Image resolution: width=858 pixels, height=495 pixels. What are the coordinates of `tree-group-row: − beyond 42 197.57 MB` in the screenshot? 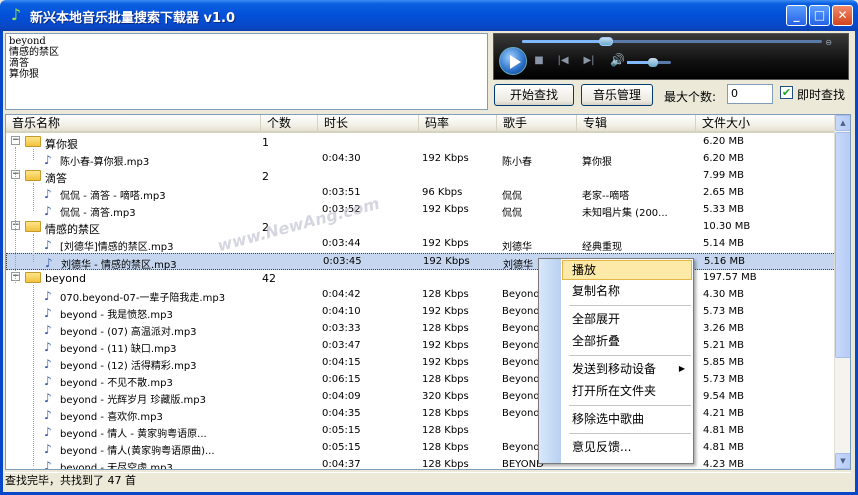 It's located at (421, 278).